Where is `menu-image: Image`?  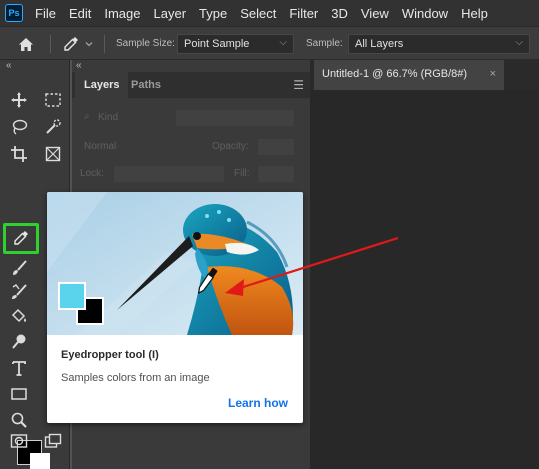 menu-image: Image is located at coordinates (122, 13).